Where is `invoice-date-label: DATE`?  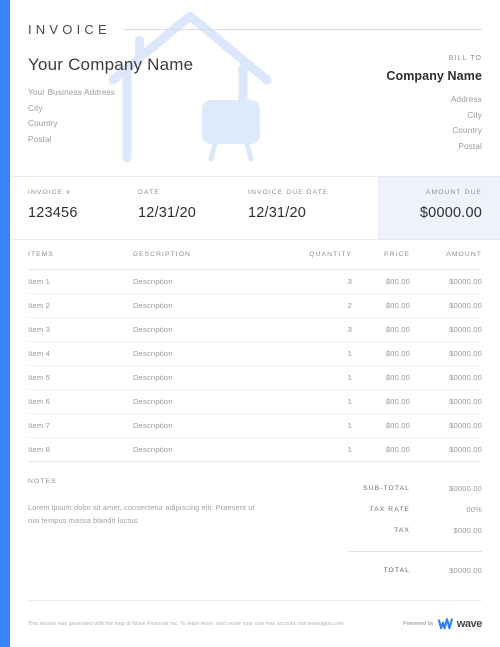
invoice-date-label: DATE is located at coordinates (149, 192).